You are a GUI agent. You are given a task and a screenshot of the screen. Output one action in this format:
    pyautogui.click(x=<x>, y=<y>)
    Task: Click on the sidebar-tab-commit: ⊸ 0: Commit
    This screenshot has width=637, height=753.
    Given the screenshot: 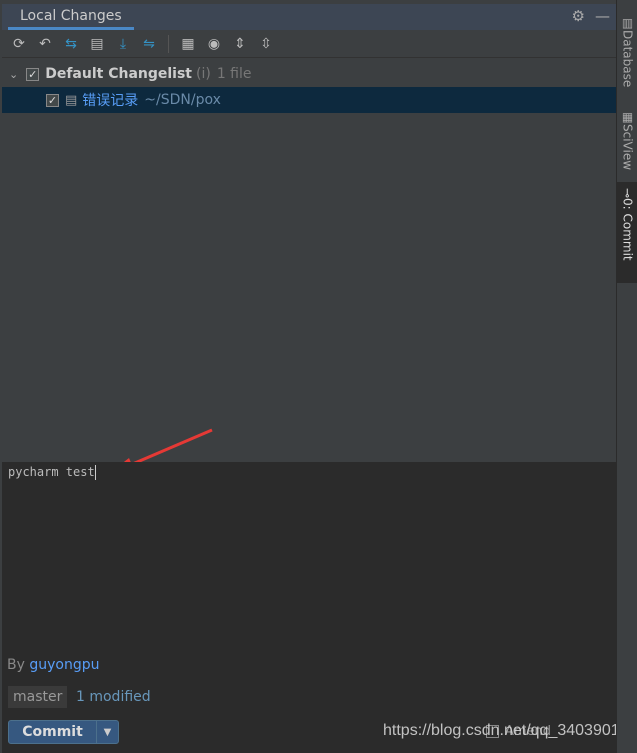 What is the action you would take?
    pyautogui.click(x=627, y=232)
    